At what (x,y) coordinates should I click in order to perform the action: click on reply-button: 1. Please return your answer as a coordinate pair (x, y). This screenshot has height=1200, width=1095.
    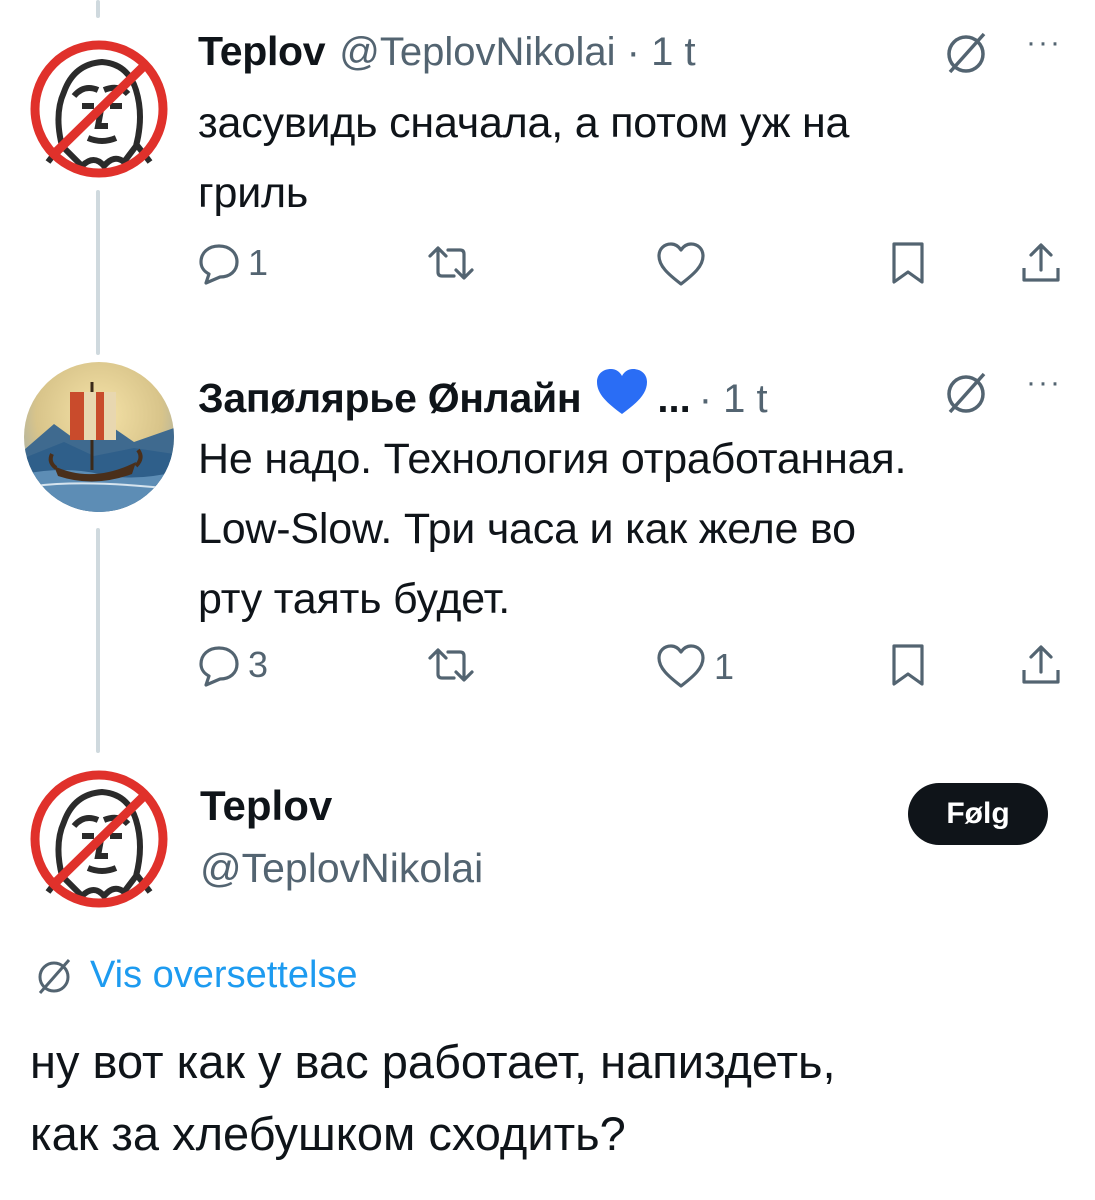
    Looking at the image, I should click on (232, 263).